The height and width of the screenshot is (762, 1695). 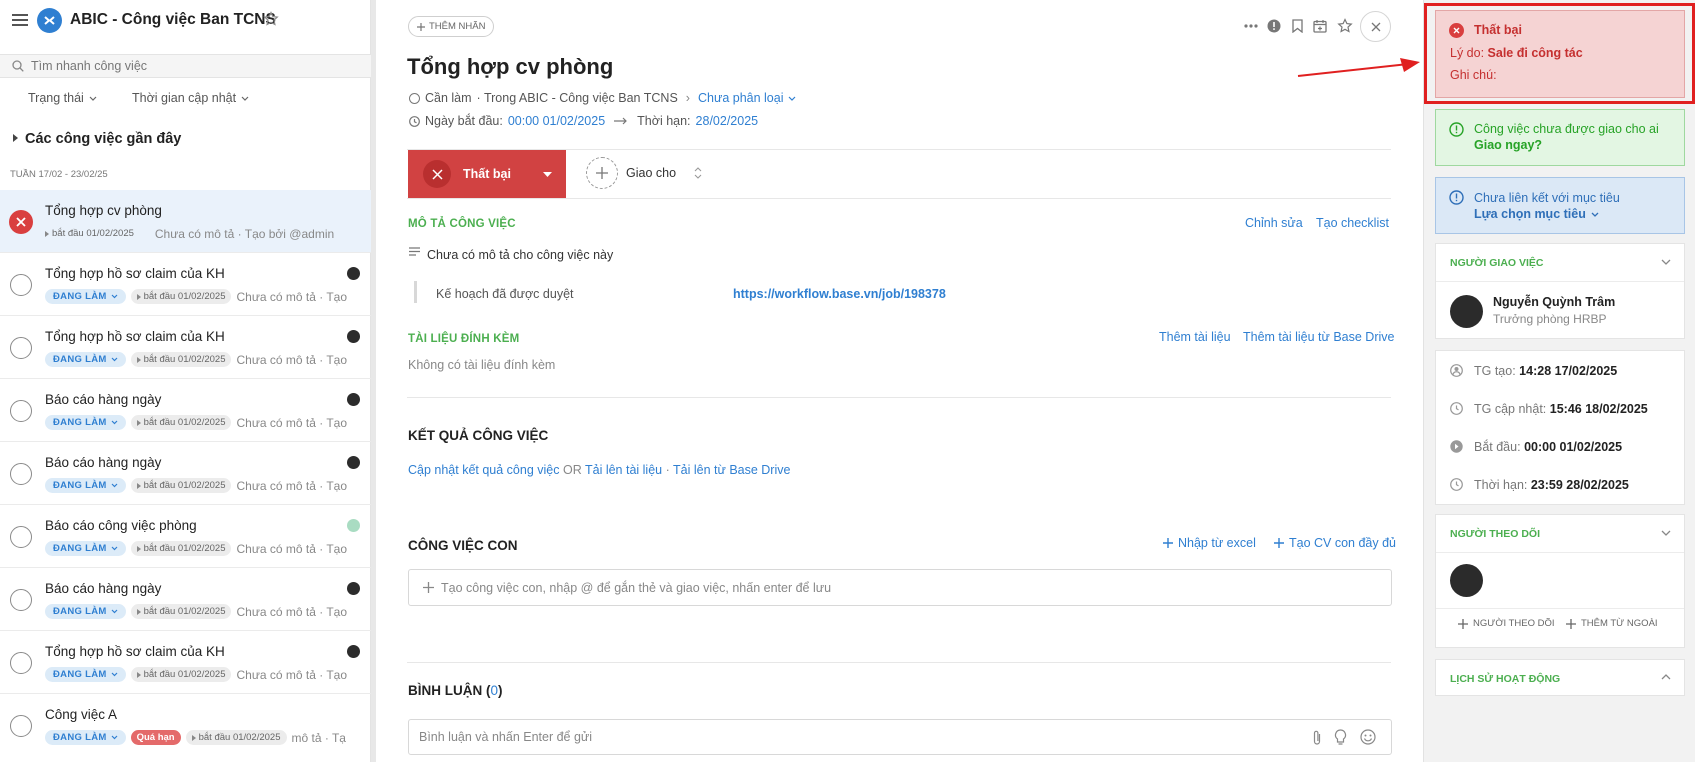 I want to click on follower-avatar, so click(x=1466, y=580).